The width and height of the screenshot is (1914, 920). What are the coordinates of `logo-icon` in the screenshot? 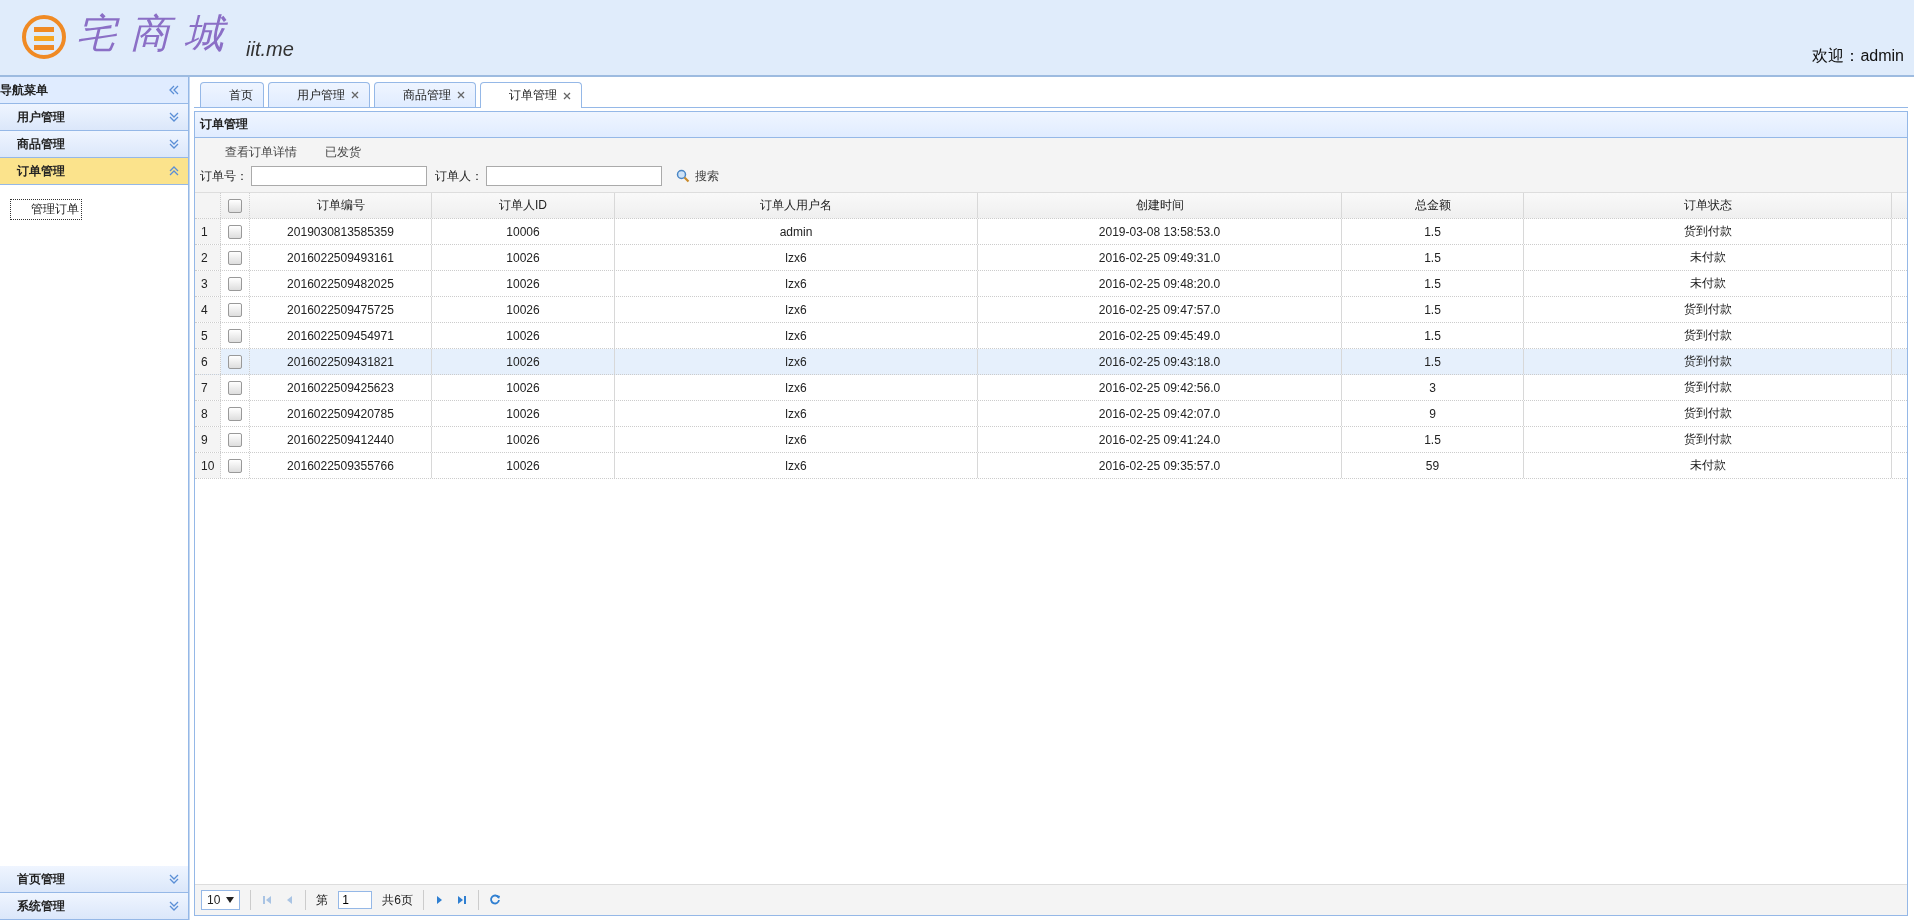 It's located at (44, 37).